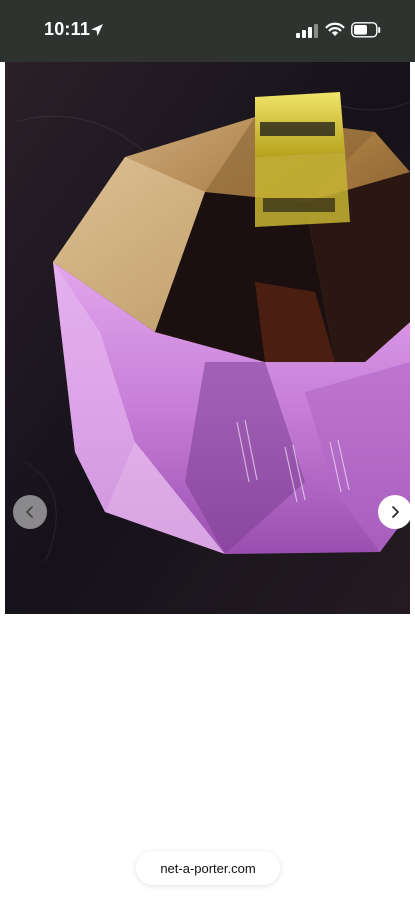  Describe the element at coordinates (207, 31) in the screenshot. I see `status-bar: 10:11` at that location.